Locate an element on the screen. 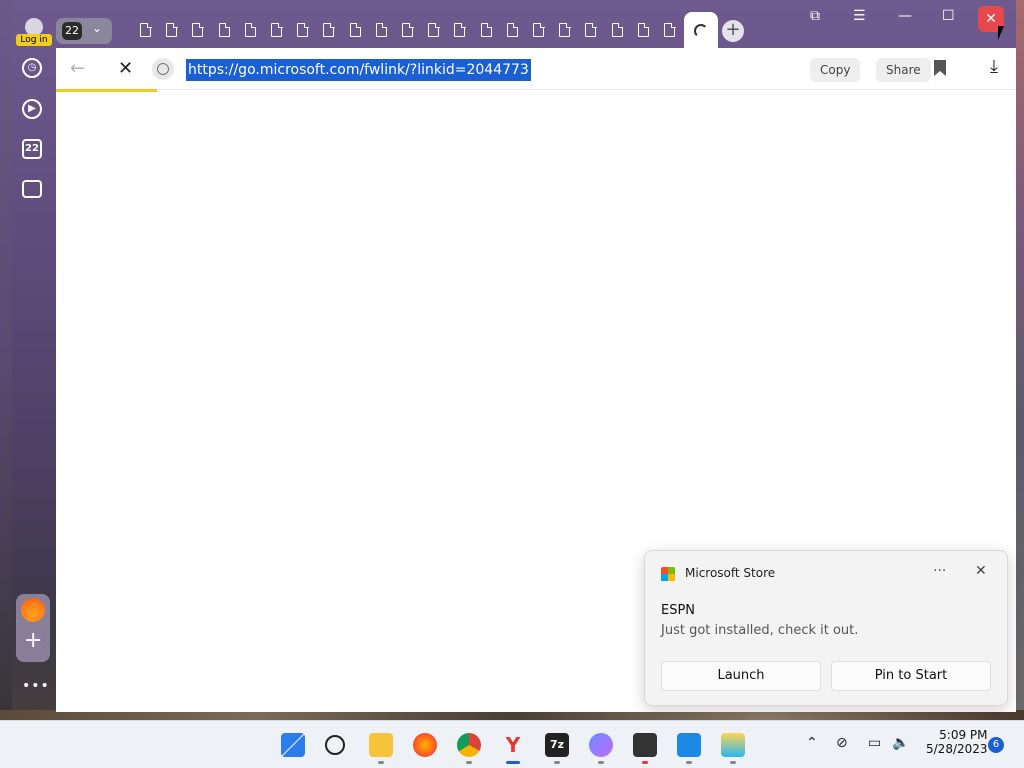  launch-button: Launch is located at coordinates (741, 676).